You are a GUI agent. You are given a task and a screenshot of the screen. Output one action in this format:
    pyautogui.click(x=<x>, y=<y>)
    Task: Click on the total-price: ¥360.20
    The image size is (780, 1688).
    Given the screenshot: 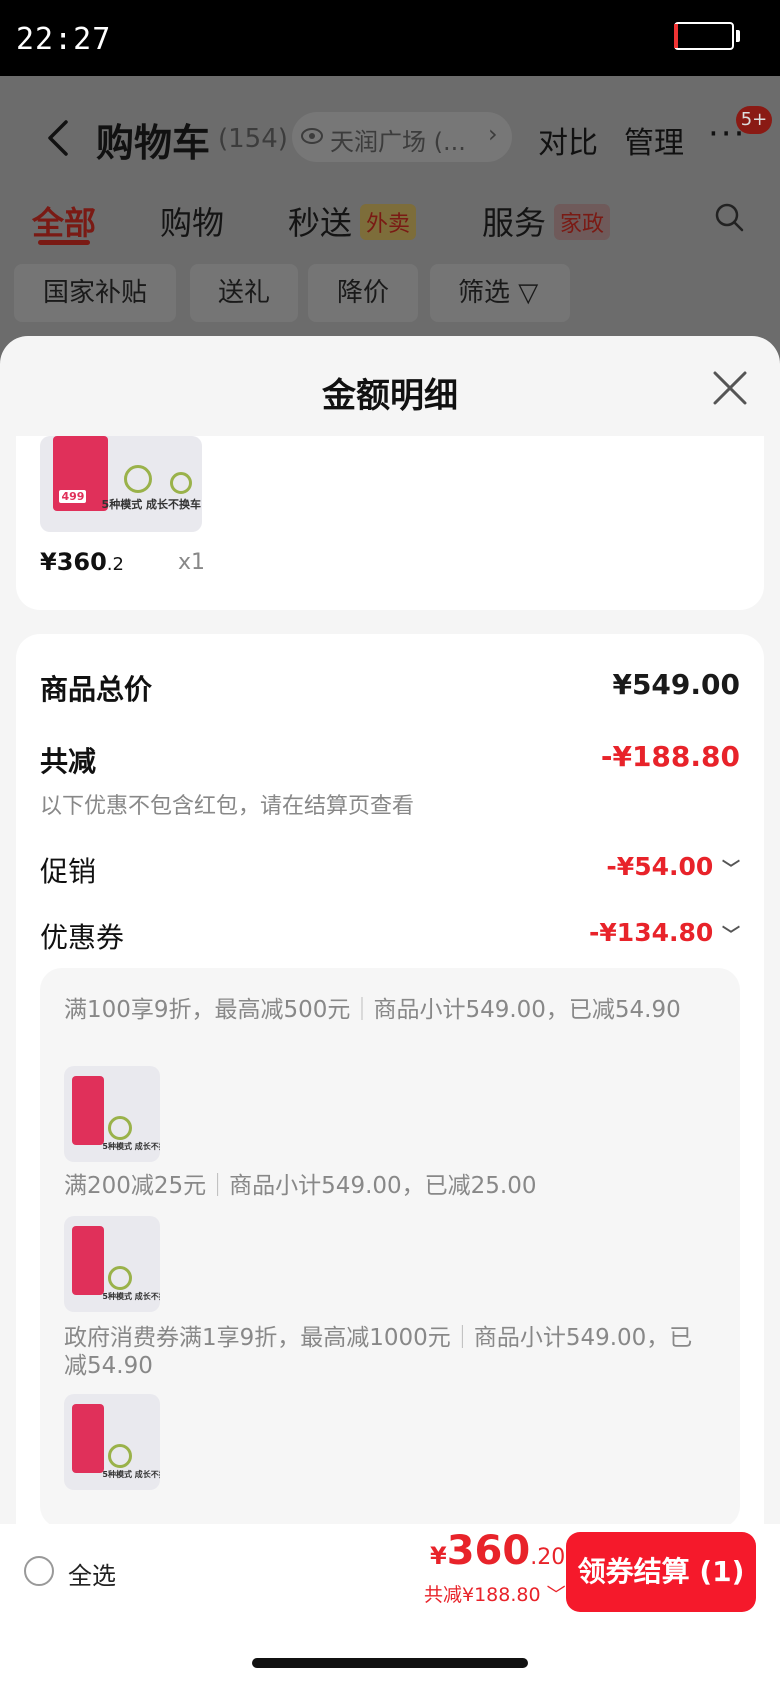 What is the action you would take?
    pyautogui.click(x=498, y=1551)
    